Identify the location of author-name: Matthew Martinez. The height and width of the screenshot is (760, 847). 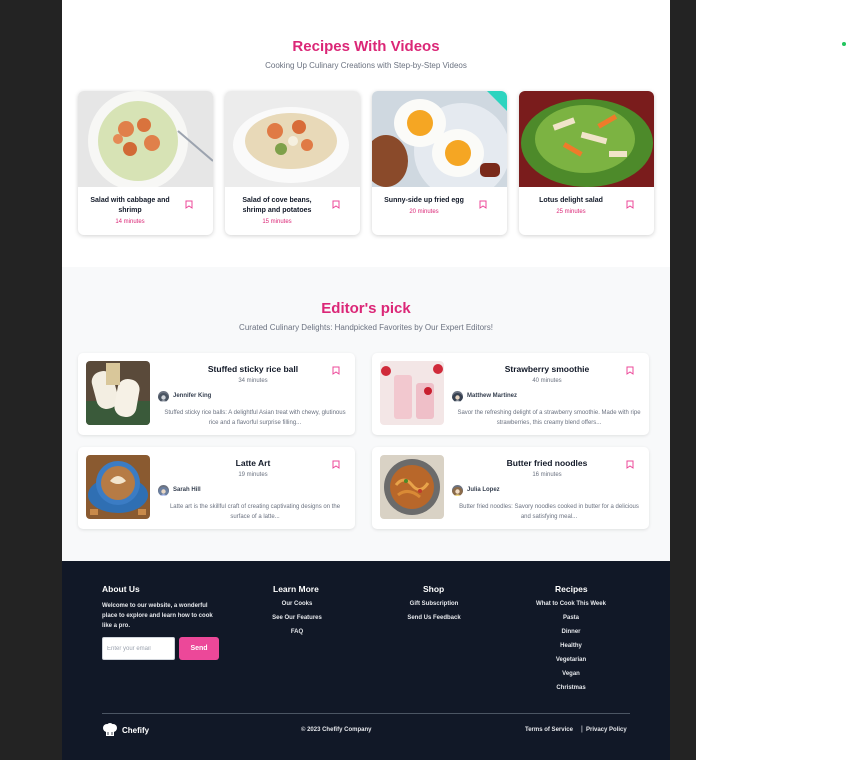
(492, 396).